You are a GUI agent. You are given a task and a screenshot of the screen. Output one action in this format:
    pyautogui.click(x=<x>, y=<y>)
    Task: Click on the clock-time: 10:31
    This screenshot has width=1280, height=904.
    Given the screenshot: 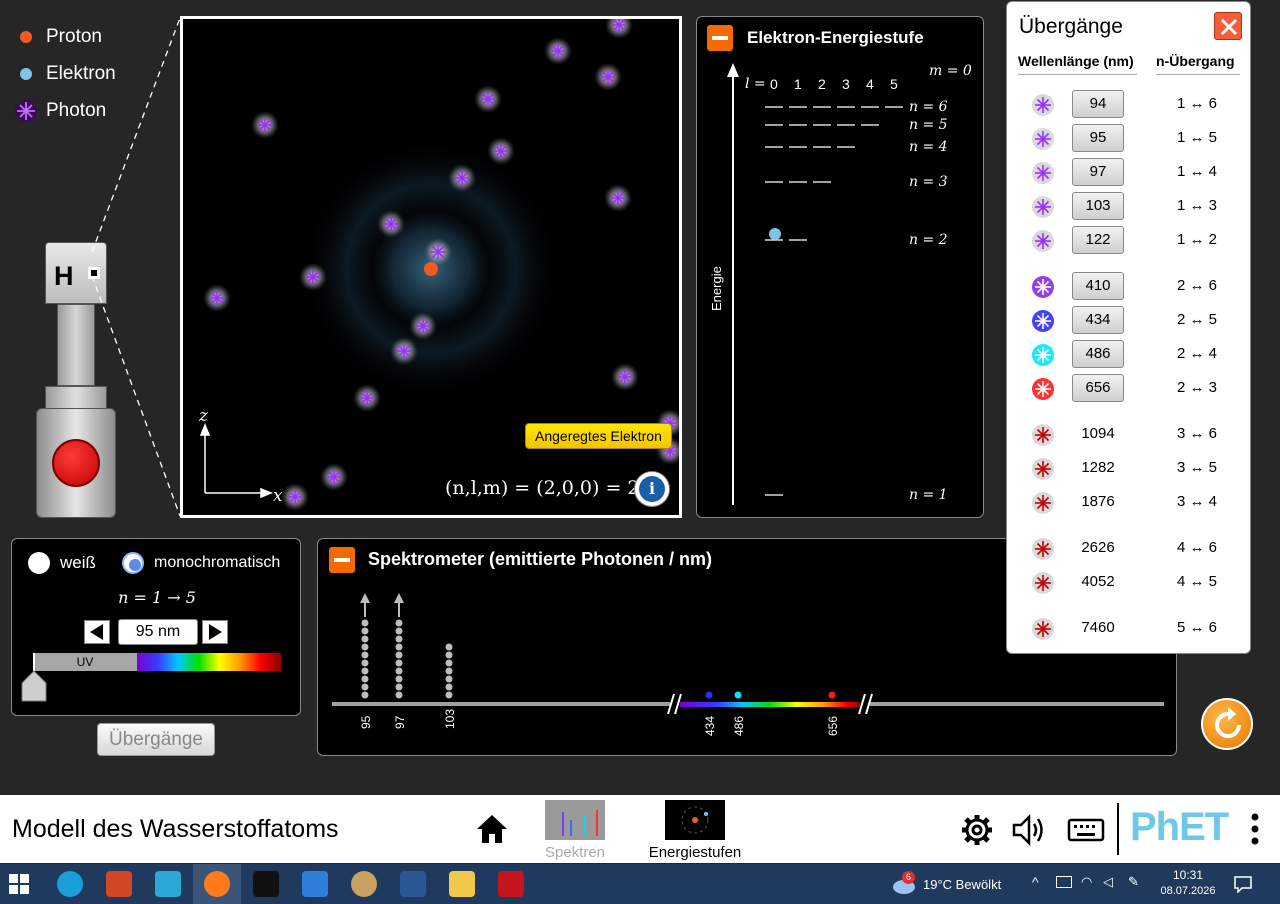 What is the action you would take?
    pyautogui.click(x=1188, y=875)
    